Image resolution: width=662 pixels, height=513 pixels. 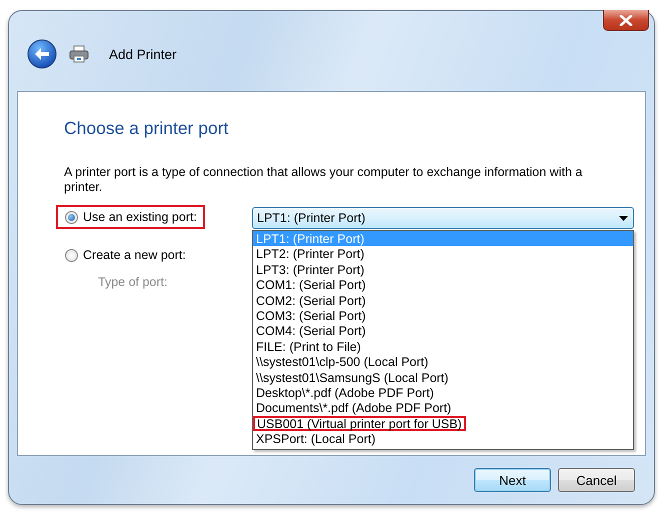 I want to click on next-button: Next, so click(x=512, y=480).